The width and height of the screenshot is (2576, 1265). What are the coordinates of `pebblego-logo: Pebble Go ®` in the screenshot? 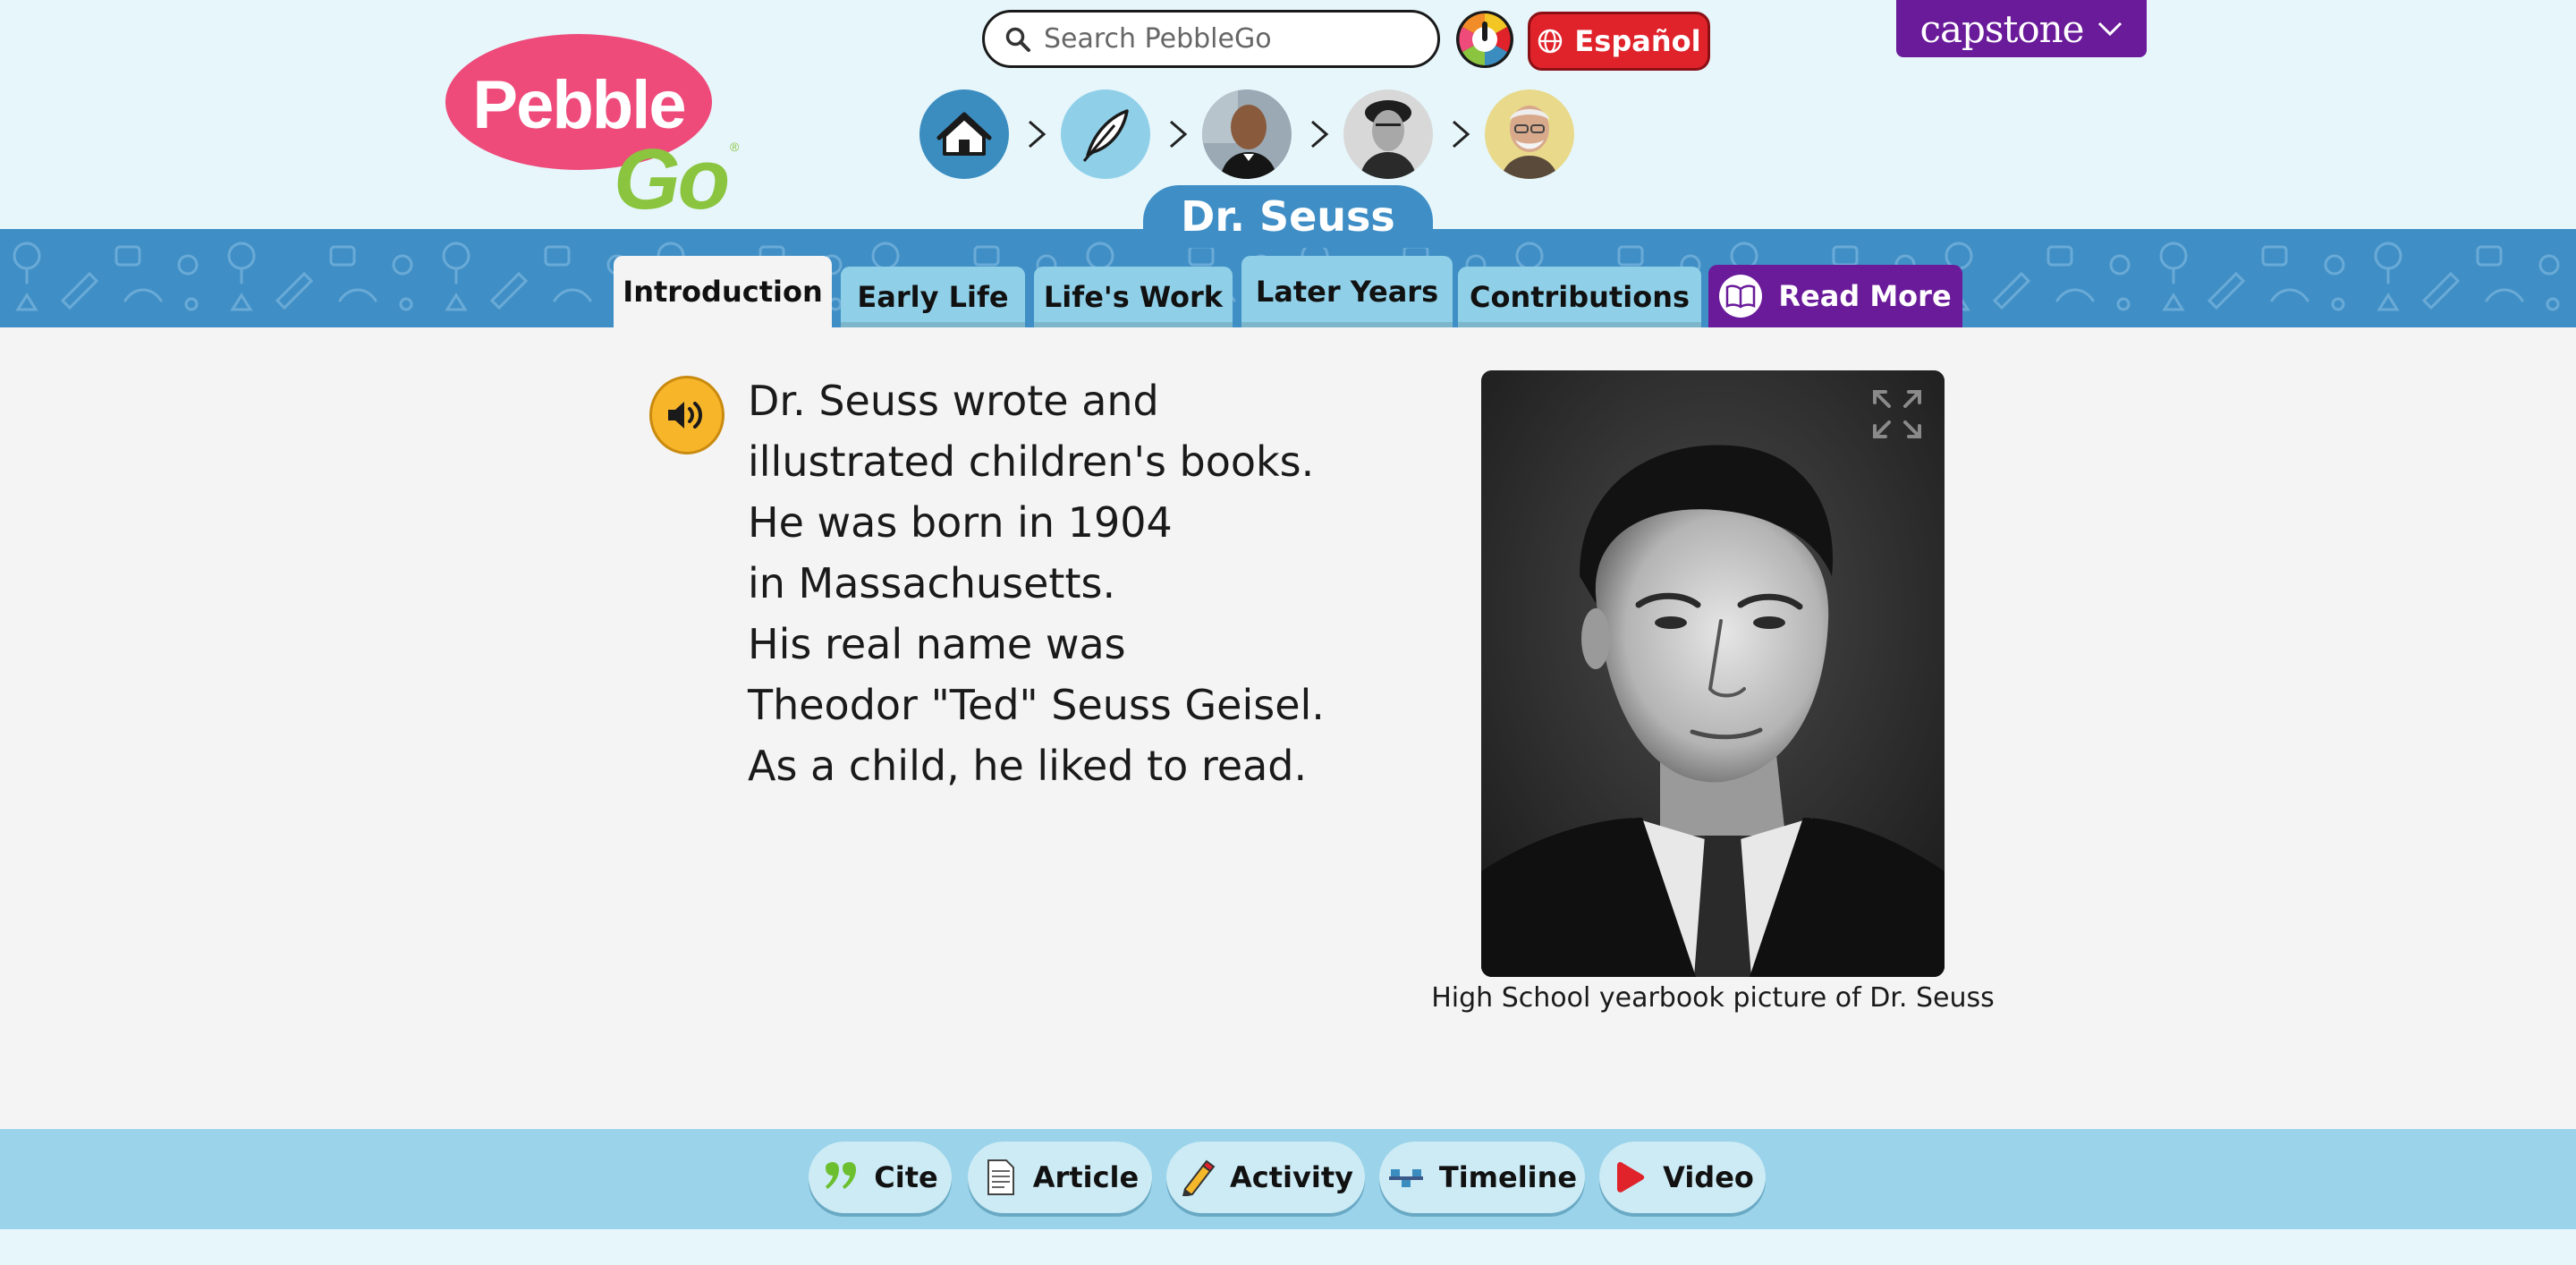 It's located at (593, 130).